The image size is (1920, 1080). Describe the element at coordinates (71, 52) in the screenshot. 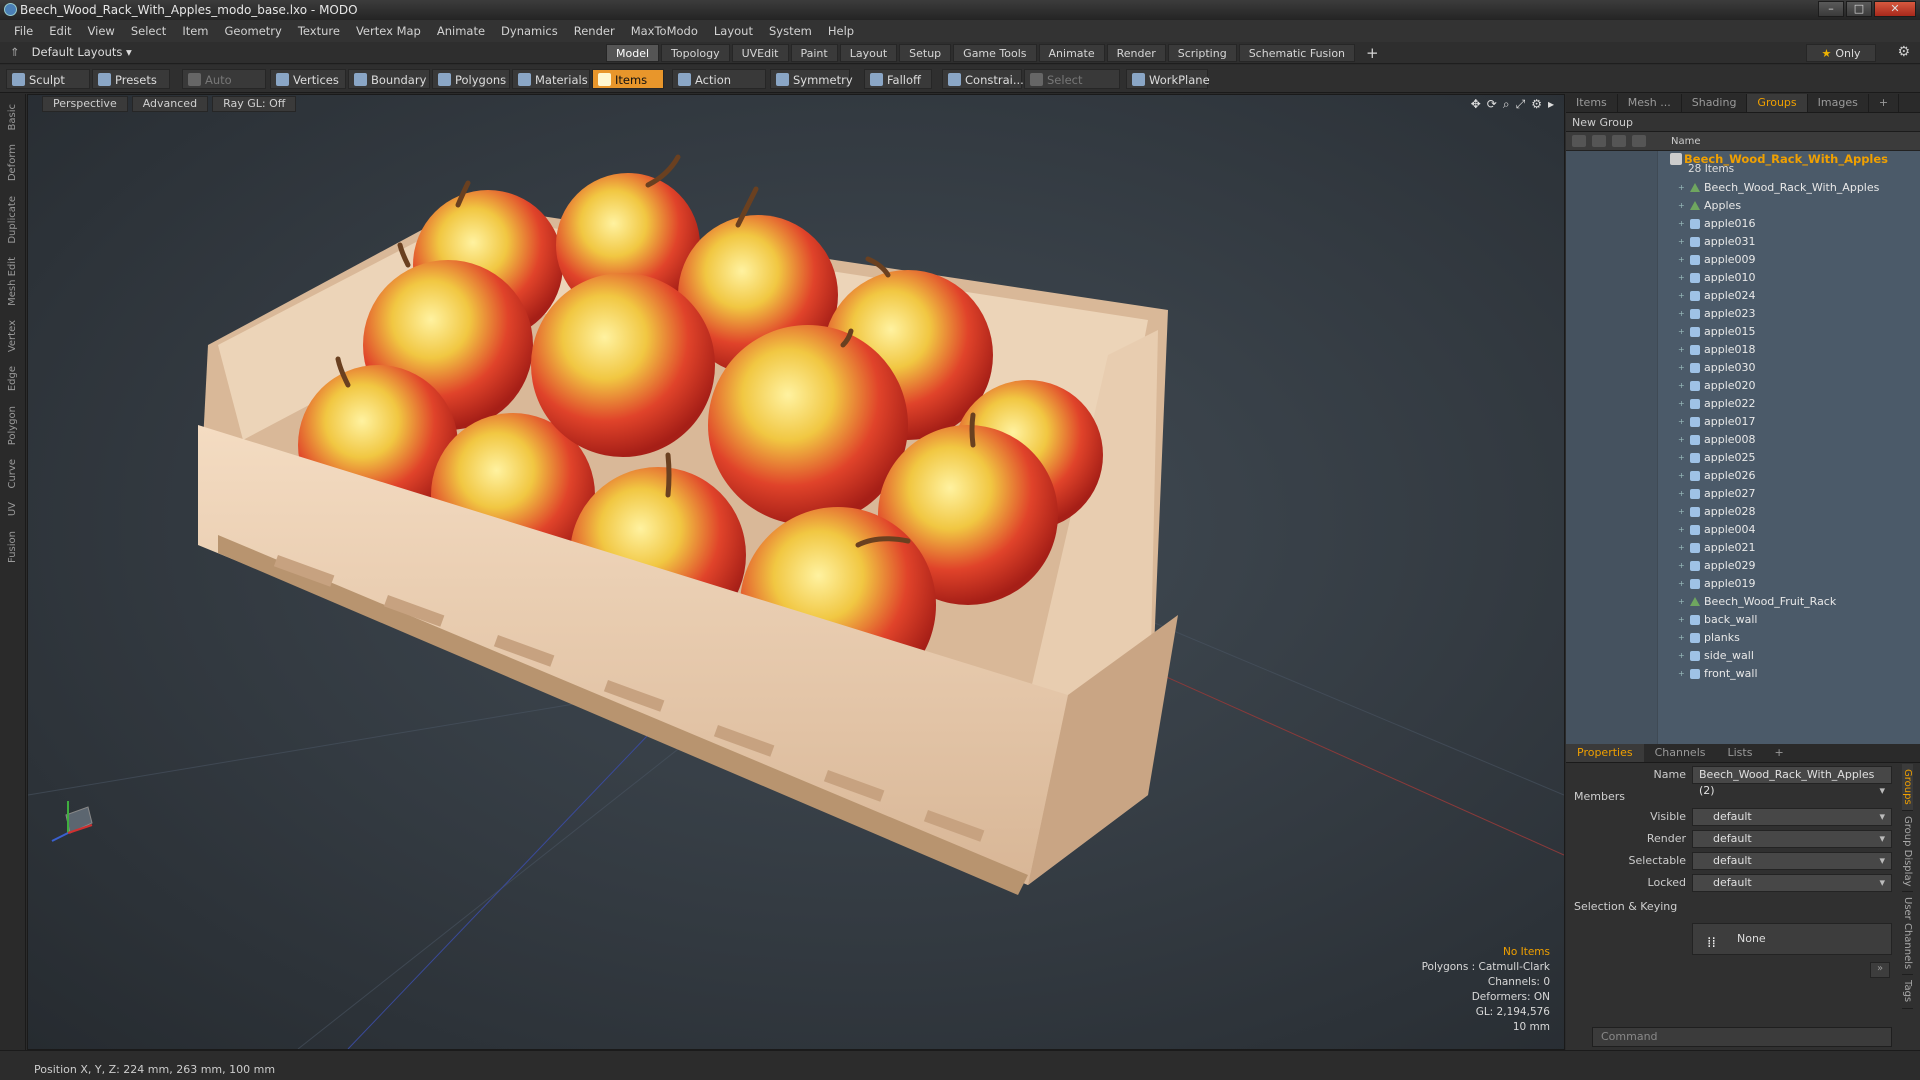

I see `default-layouts-dropdown: ⇑ Default Layouts ▾` at that location.